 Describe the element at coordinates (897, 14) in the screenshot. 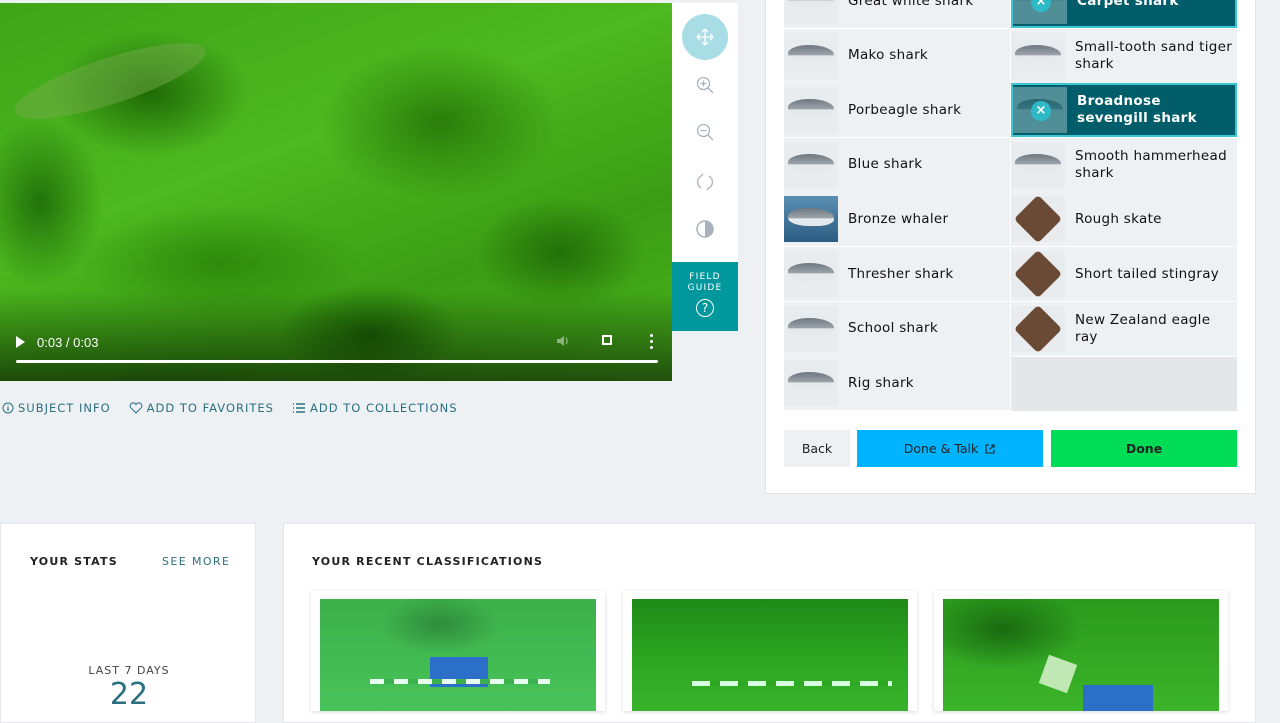

I see `species-choice: Great white shark` at that location.